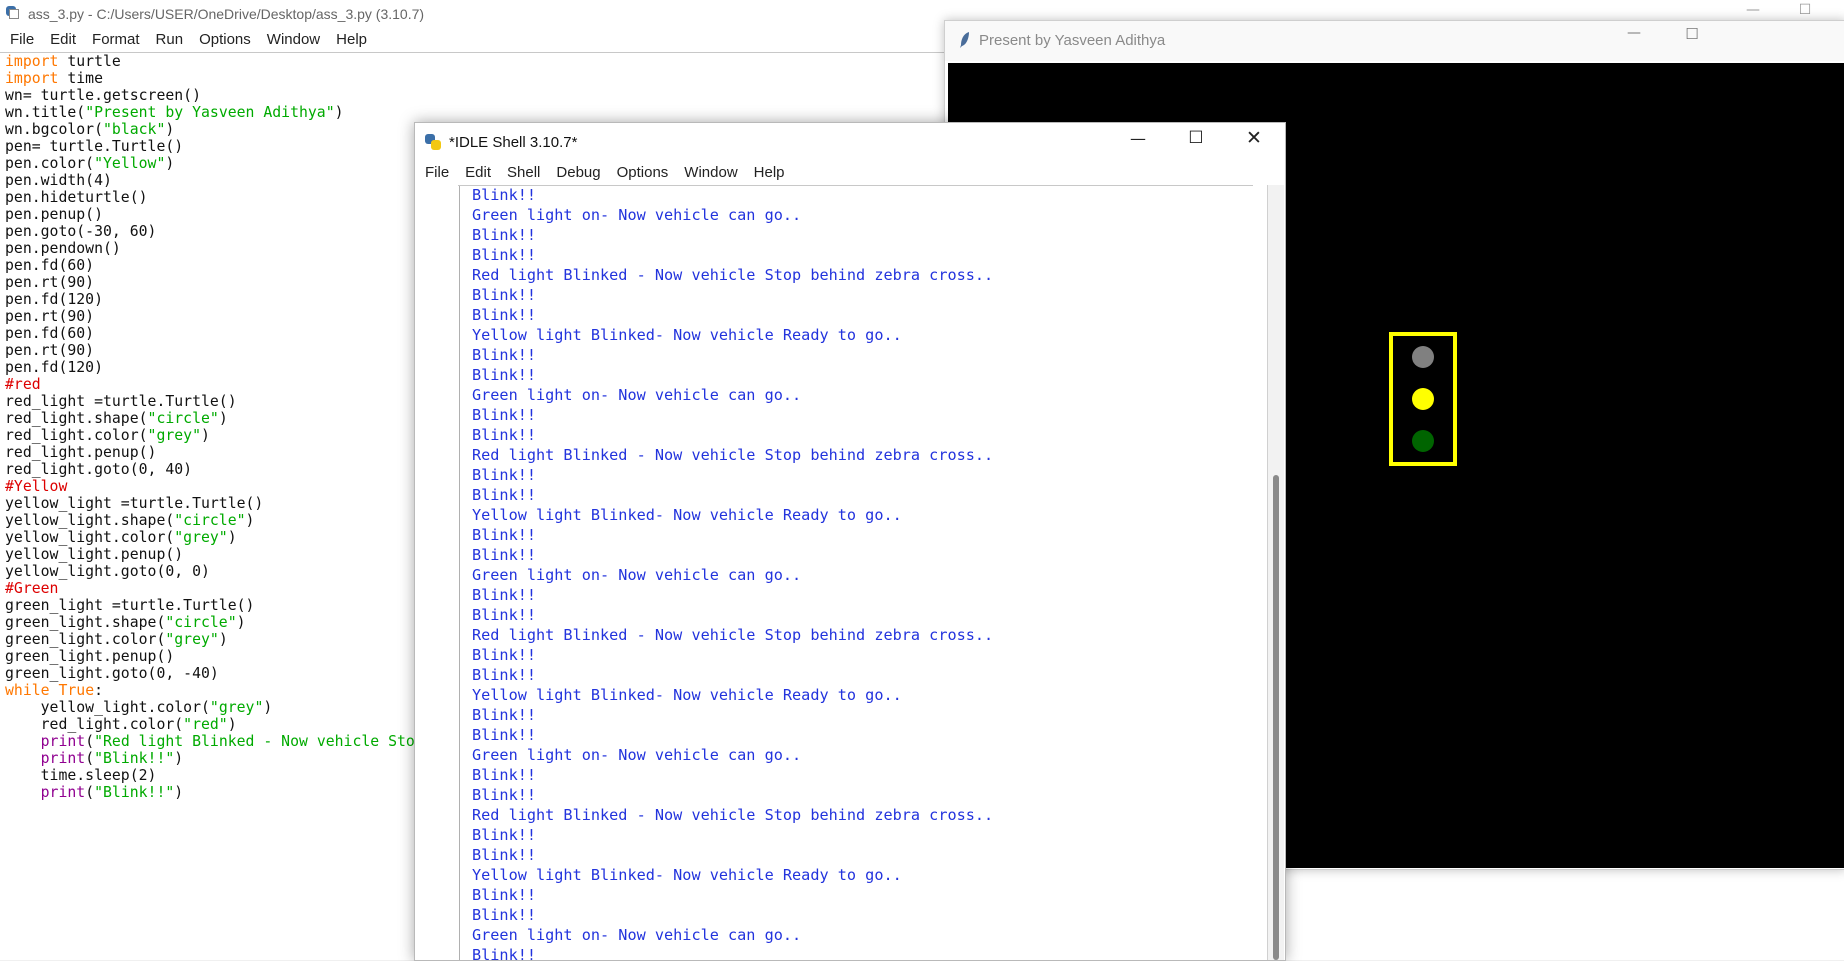 The width and height of the screenshot is (1844, 961). What do you see at coordinates (103, 95) in the screenshot?
I see `code-token: wn= turtle.getscreen()` at bounding box center [103, 95].